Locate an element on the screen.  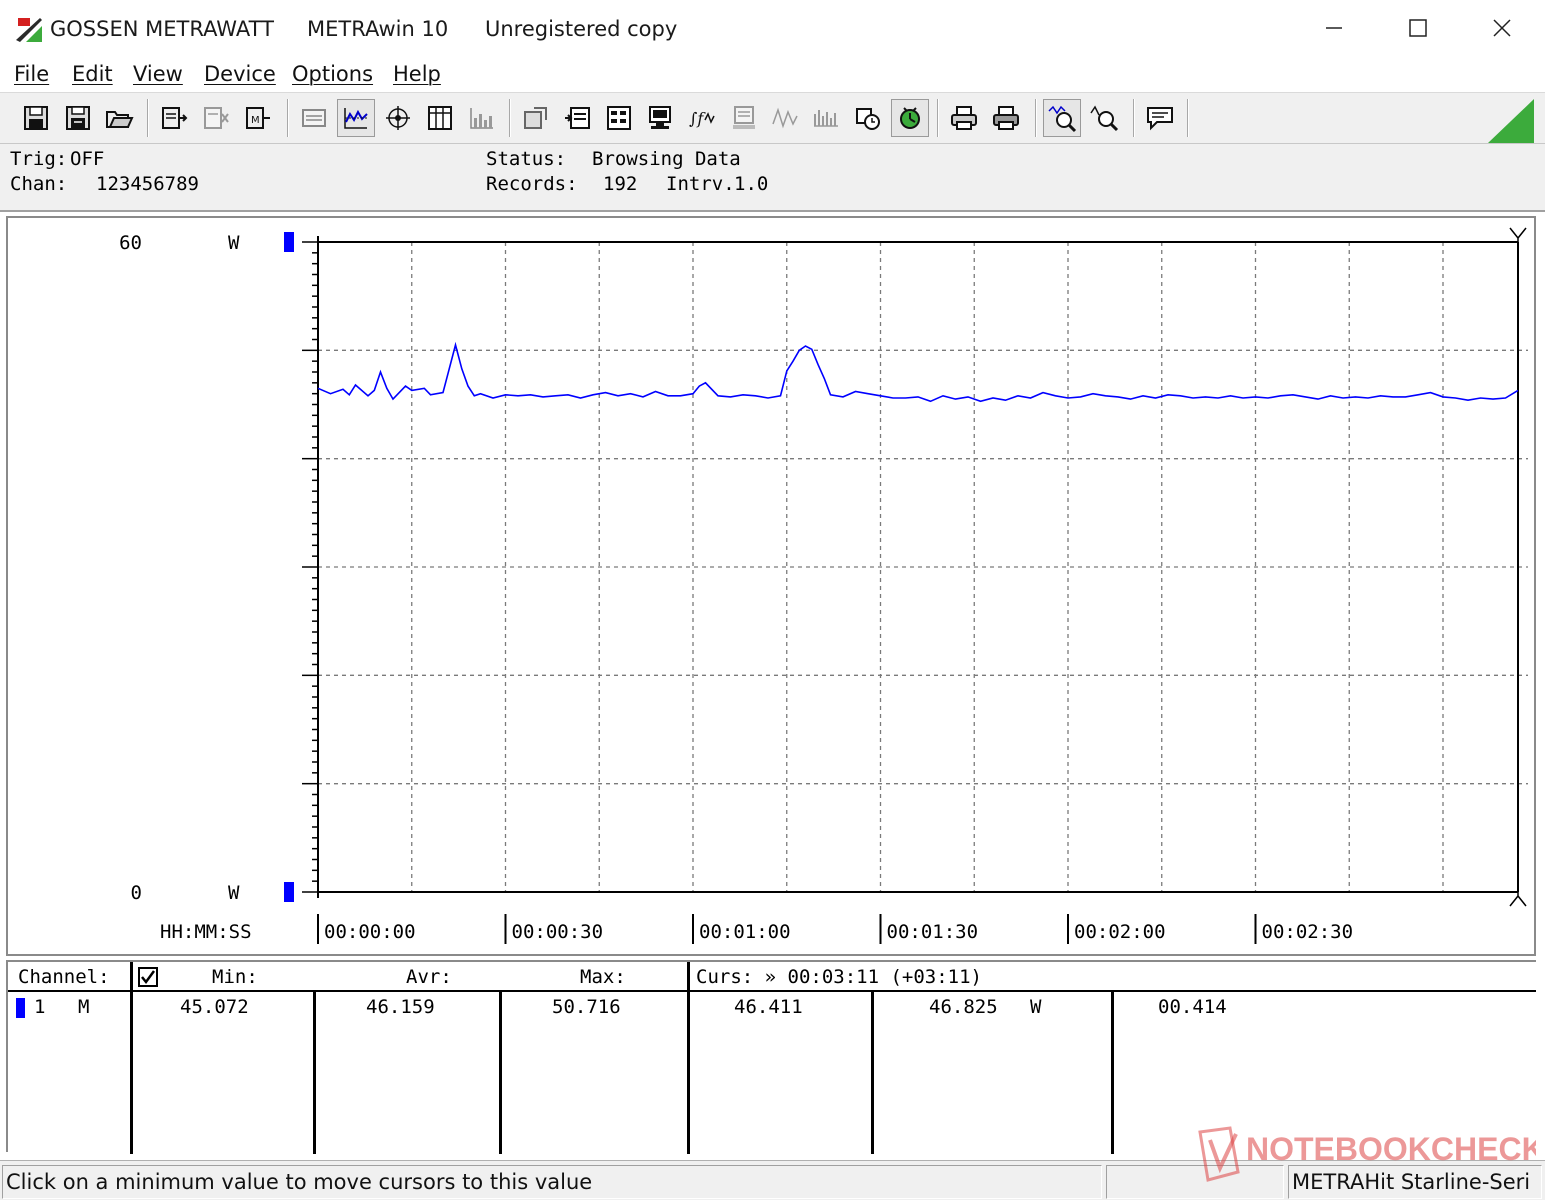
tb-device-screen is located at coordinates (660, 118).